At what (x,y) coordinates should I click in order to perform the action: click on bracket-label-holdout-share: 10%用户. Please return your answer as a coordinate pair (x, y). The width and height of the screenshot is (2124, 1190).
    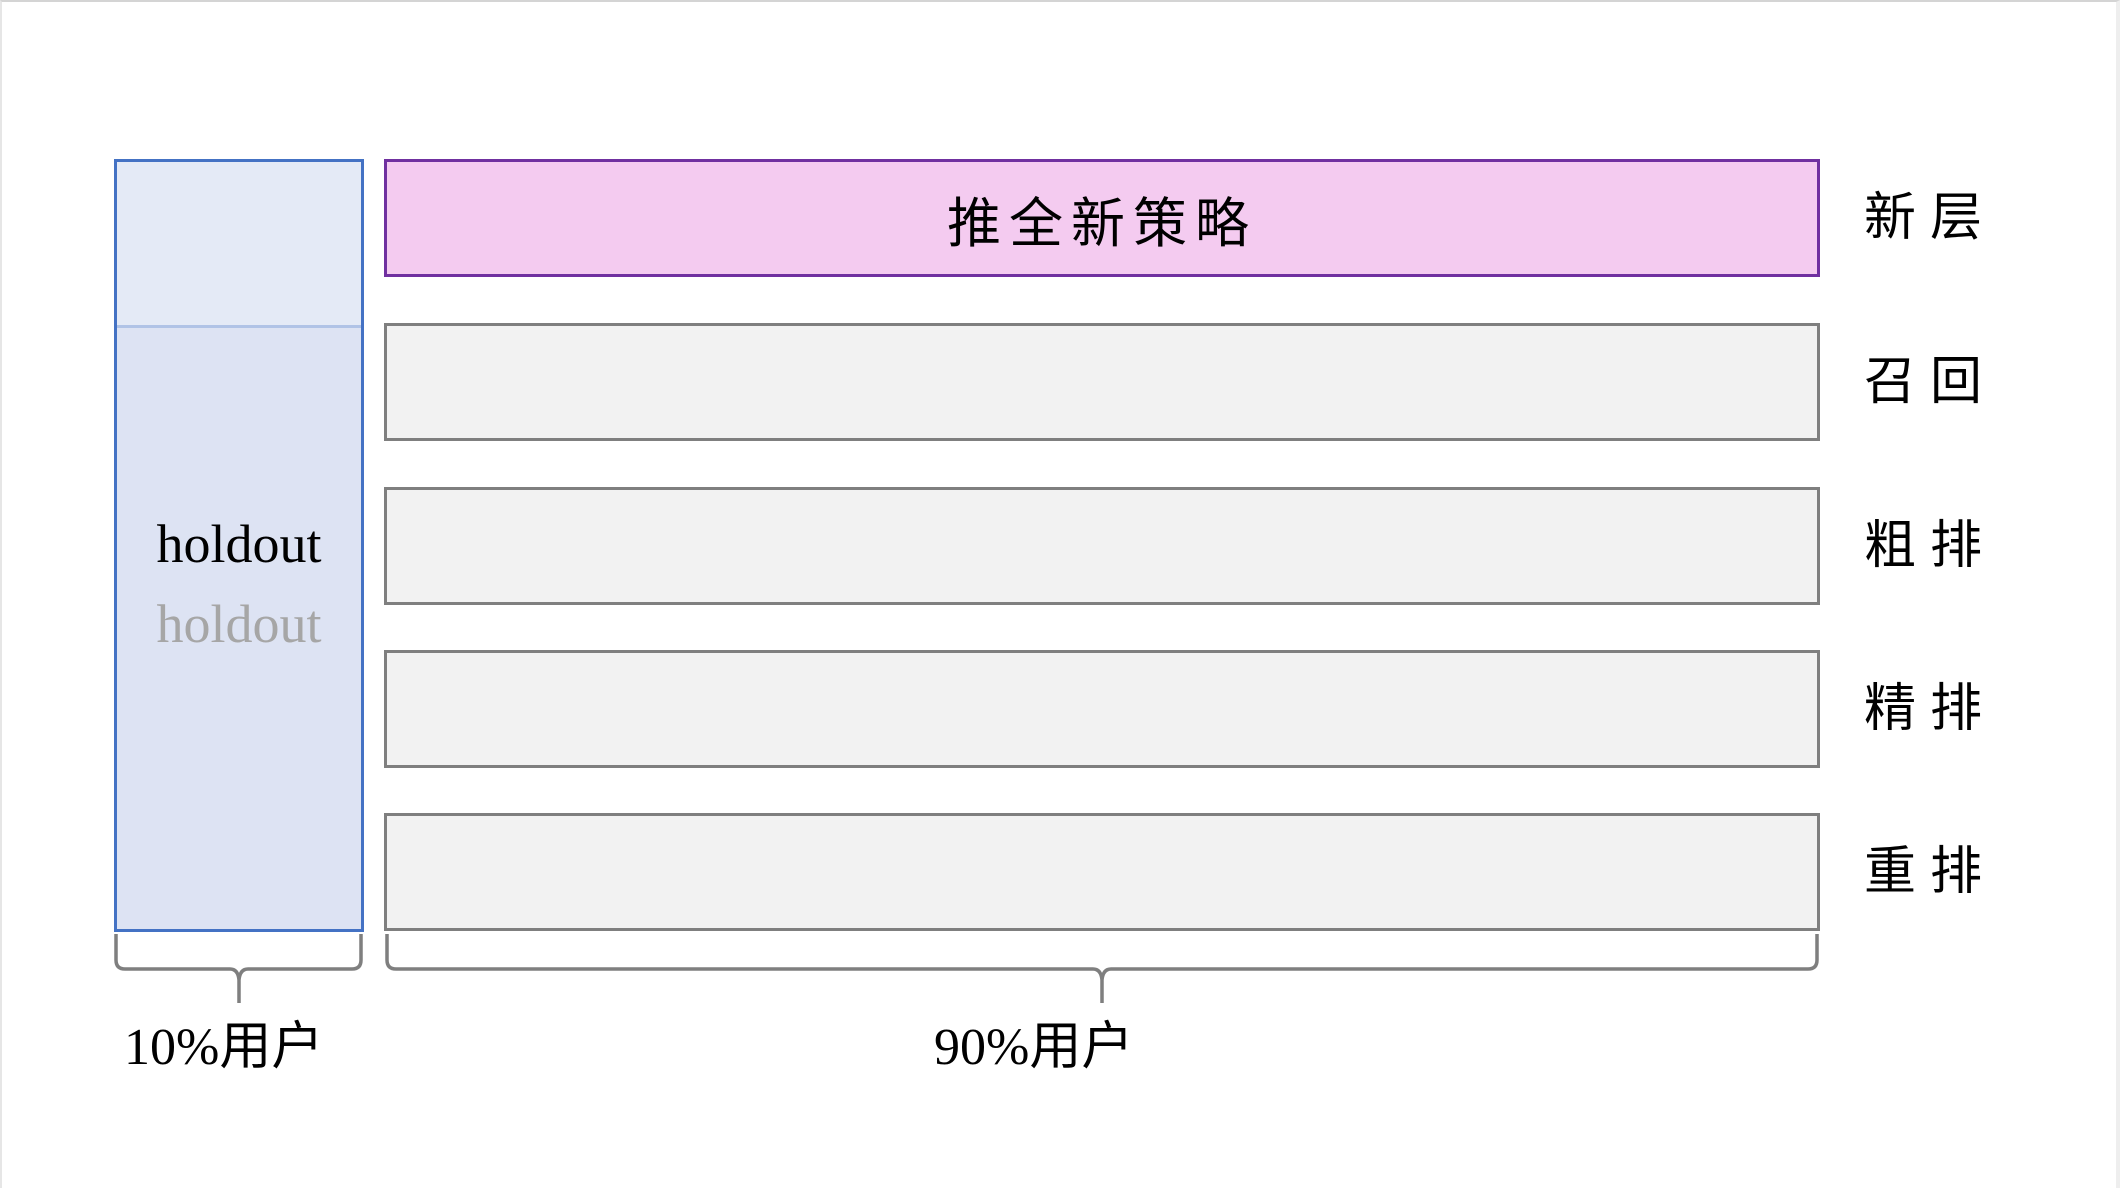
    Looking at the image, I should click on (224, 1047).